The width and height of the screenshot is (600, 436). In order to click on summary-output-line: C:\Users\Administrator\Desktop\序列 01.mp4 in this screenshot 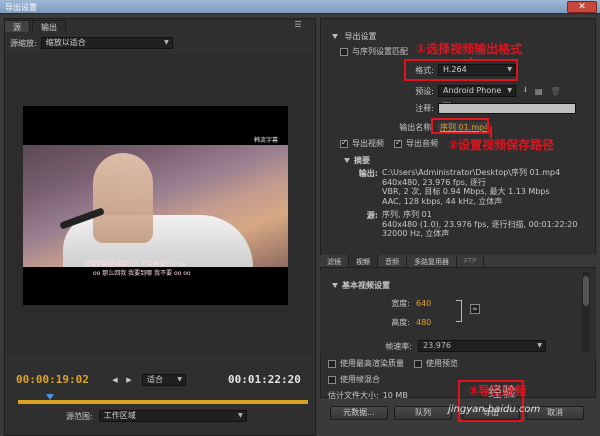, I will do `click(471, 172)`.